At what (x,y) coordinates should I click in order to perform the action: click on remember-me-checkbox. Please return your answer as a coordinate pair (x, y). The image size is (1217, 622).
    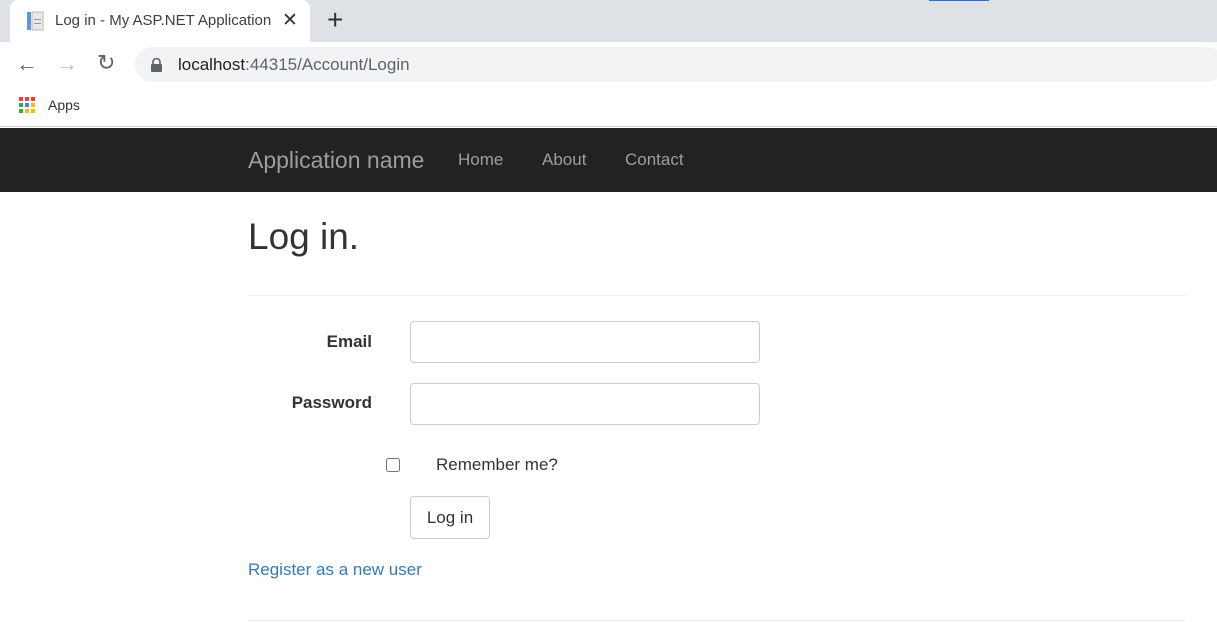
    Looking at the image, I should click on (393, 465).